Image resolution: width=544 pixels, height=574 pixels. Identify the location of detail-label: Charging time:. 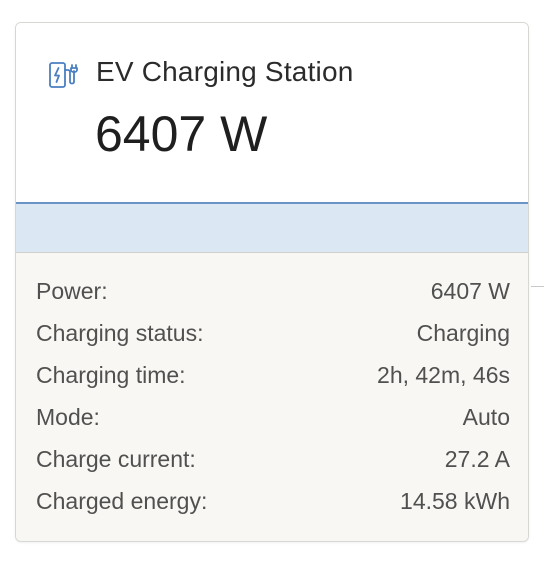
(111, 375).